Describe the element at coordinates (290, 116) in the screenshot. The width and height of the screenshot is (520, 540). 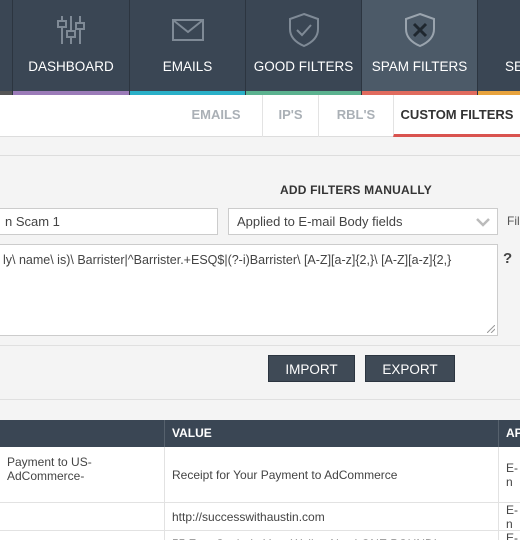
I see `tab-ips: IP'S` at that location.